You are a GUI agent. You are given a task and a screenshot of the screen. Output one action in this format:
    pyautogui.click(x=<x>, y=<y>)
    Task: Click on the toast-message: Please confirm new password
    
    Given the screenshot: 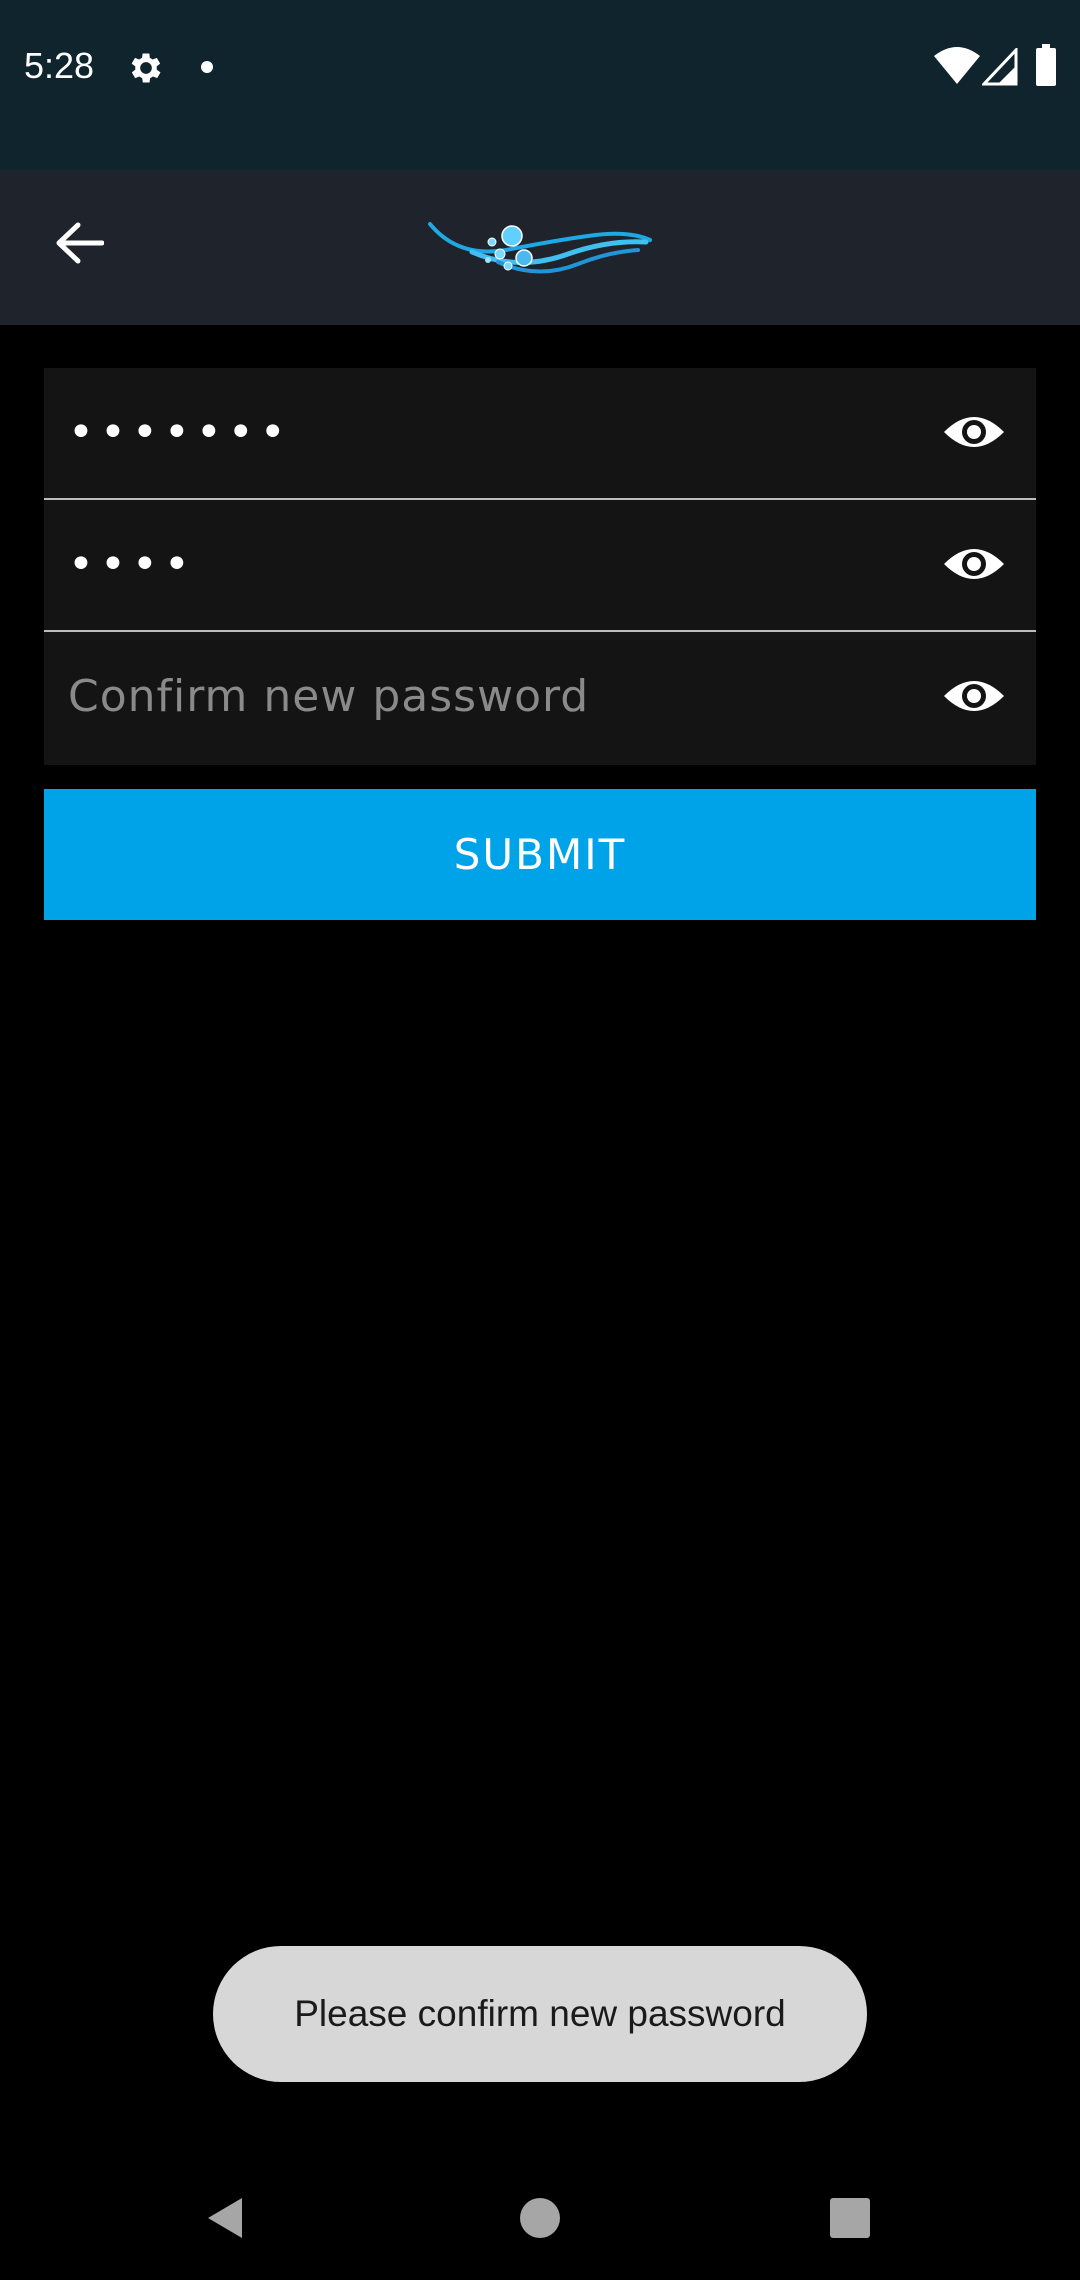 What is the action you would take?
    pyautogui.click(x=540, y=2014)
    